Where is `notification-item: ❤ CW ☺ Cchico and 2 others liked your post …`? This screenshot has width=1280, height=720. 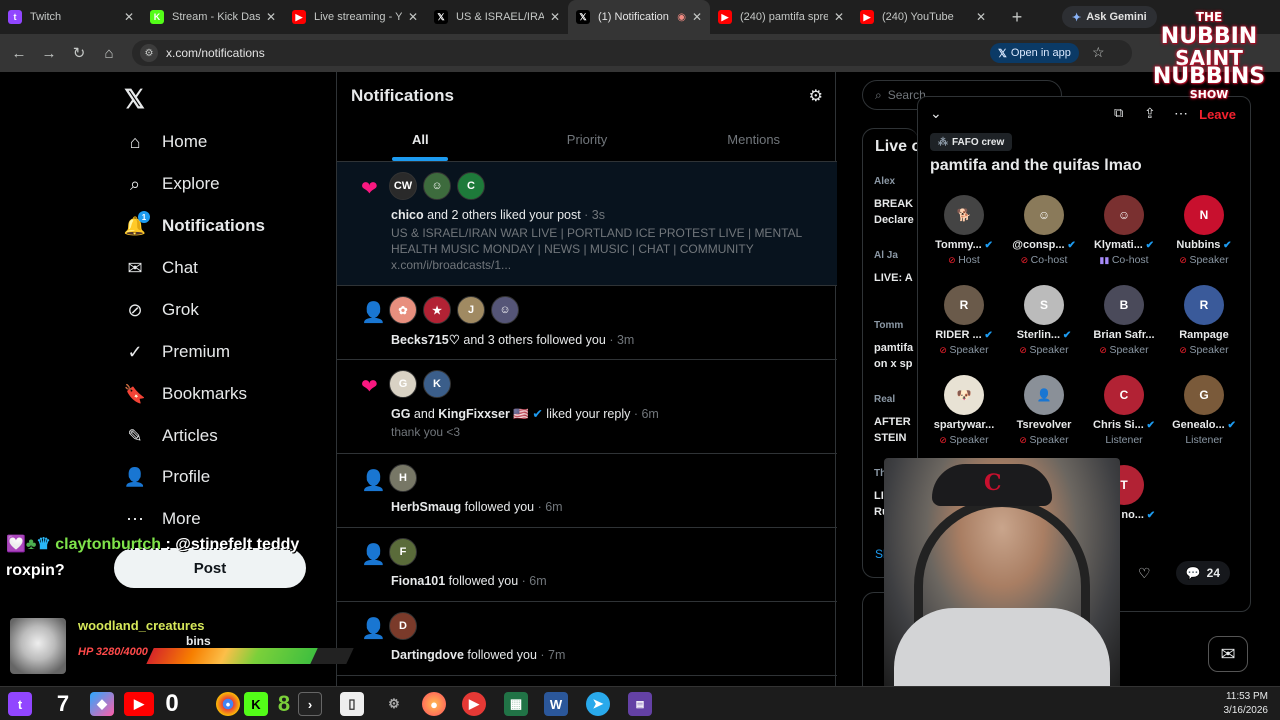
notification-item: ❤ CW ☺ Cchico and 2 others liked your post … is located at coordinates (587, 224).